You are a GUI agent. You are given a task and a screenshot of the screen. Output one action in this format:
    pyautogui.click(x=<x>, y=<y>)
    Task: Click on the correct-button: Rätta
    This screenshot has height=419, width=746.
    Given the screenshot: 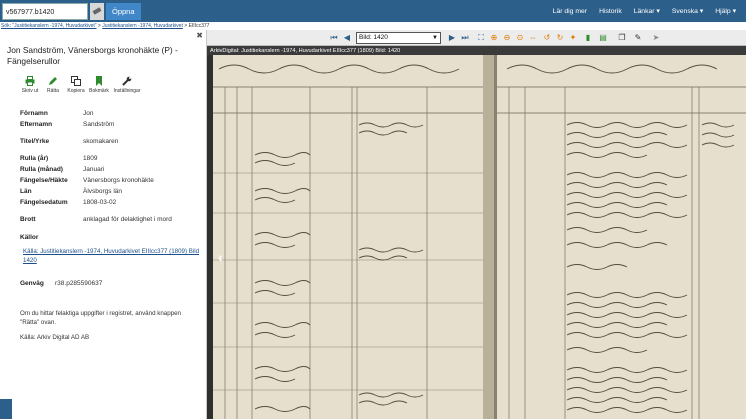 What is the action you would take?
    pyautogui.click(x=53, y=85)
    